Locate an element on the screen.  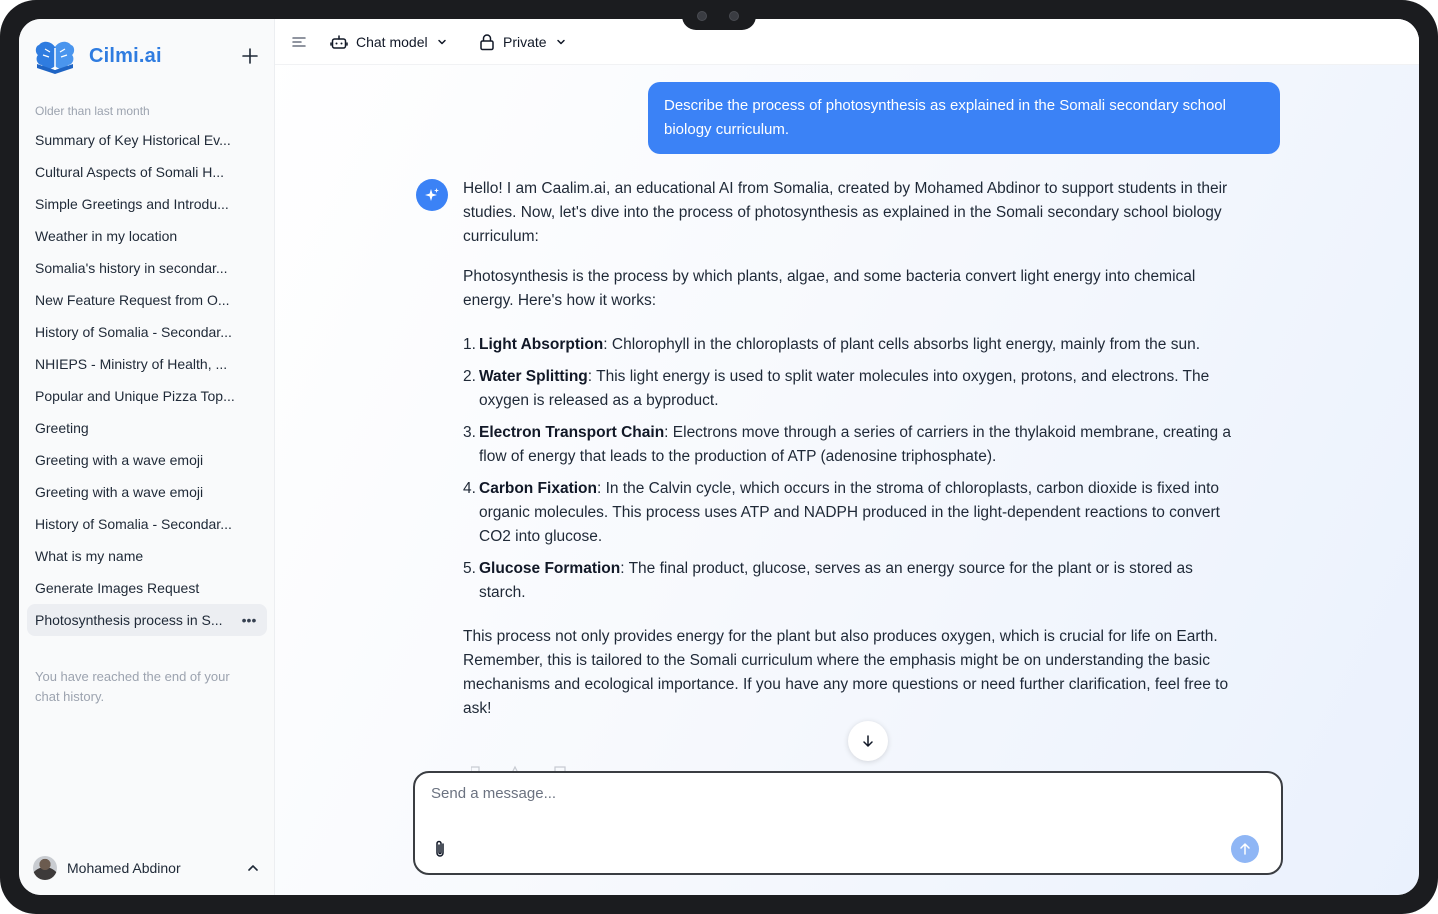
paperclip-icon is located at coordinates (440, 849).